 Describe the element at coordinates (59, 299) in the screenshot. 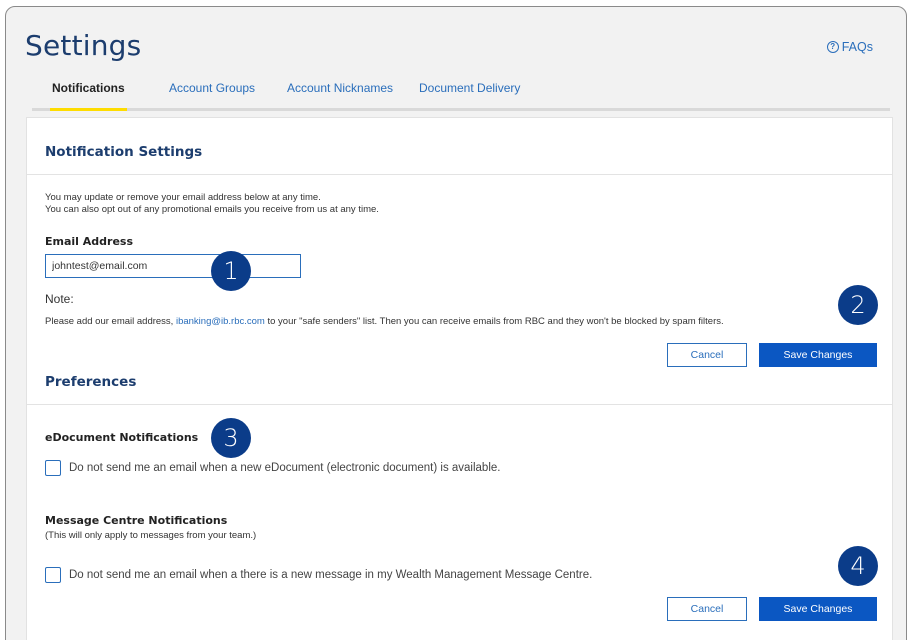

I see `note-heading: Note:` at that location.